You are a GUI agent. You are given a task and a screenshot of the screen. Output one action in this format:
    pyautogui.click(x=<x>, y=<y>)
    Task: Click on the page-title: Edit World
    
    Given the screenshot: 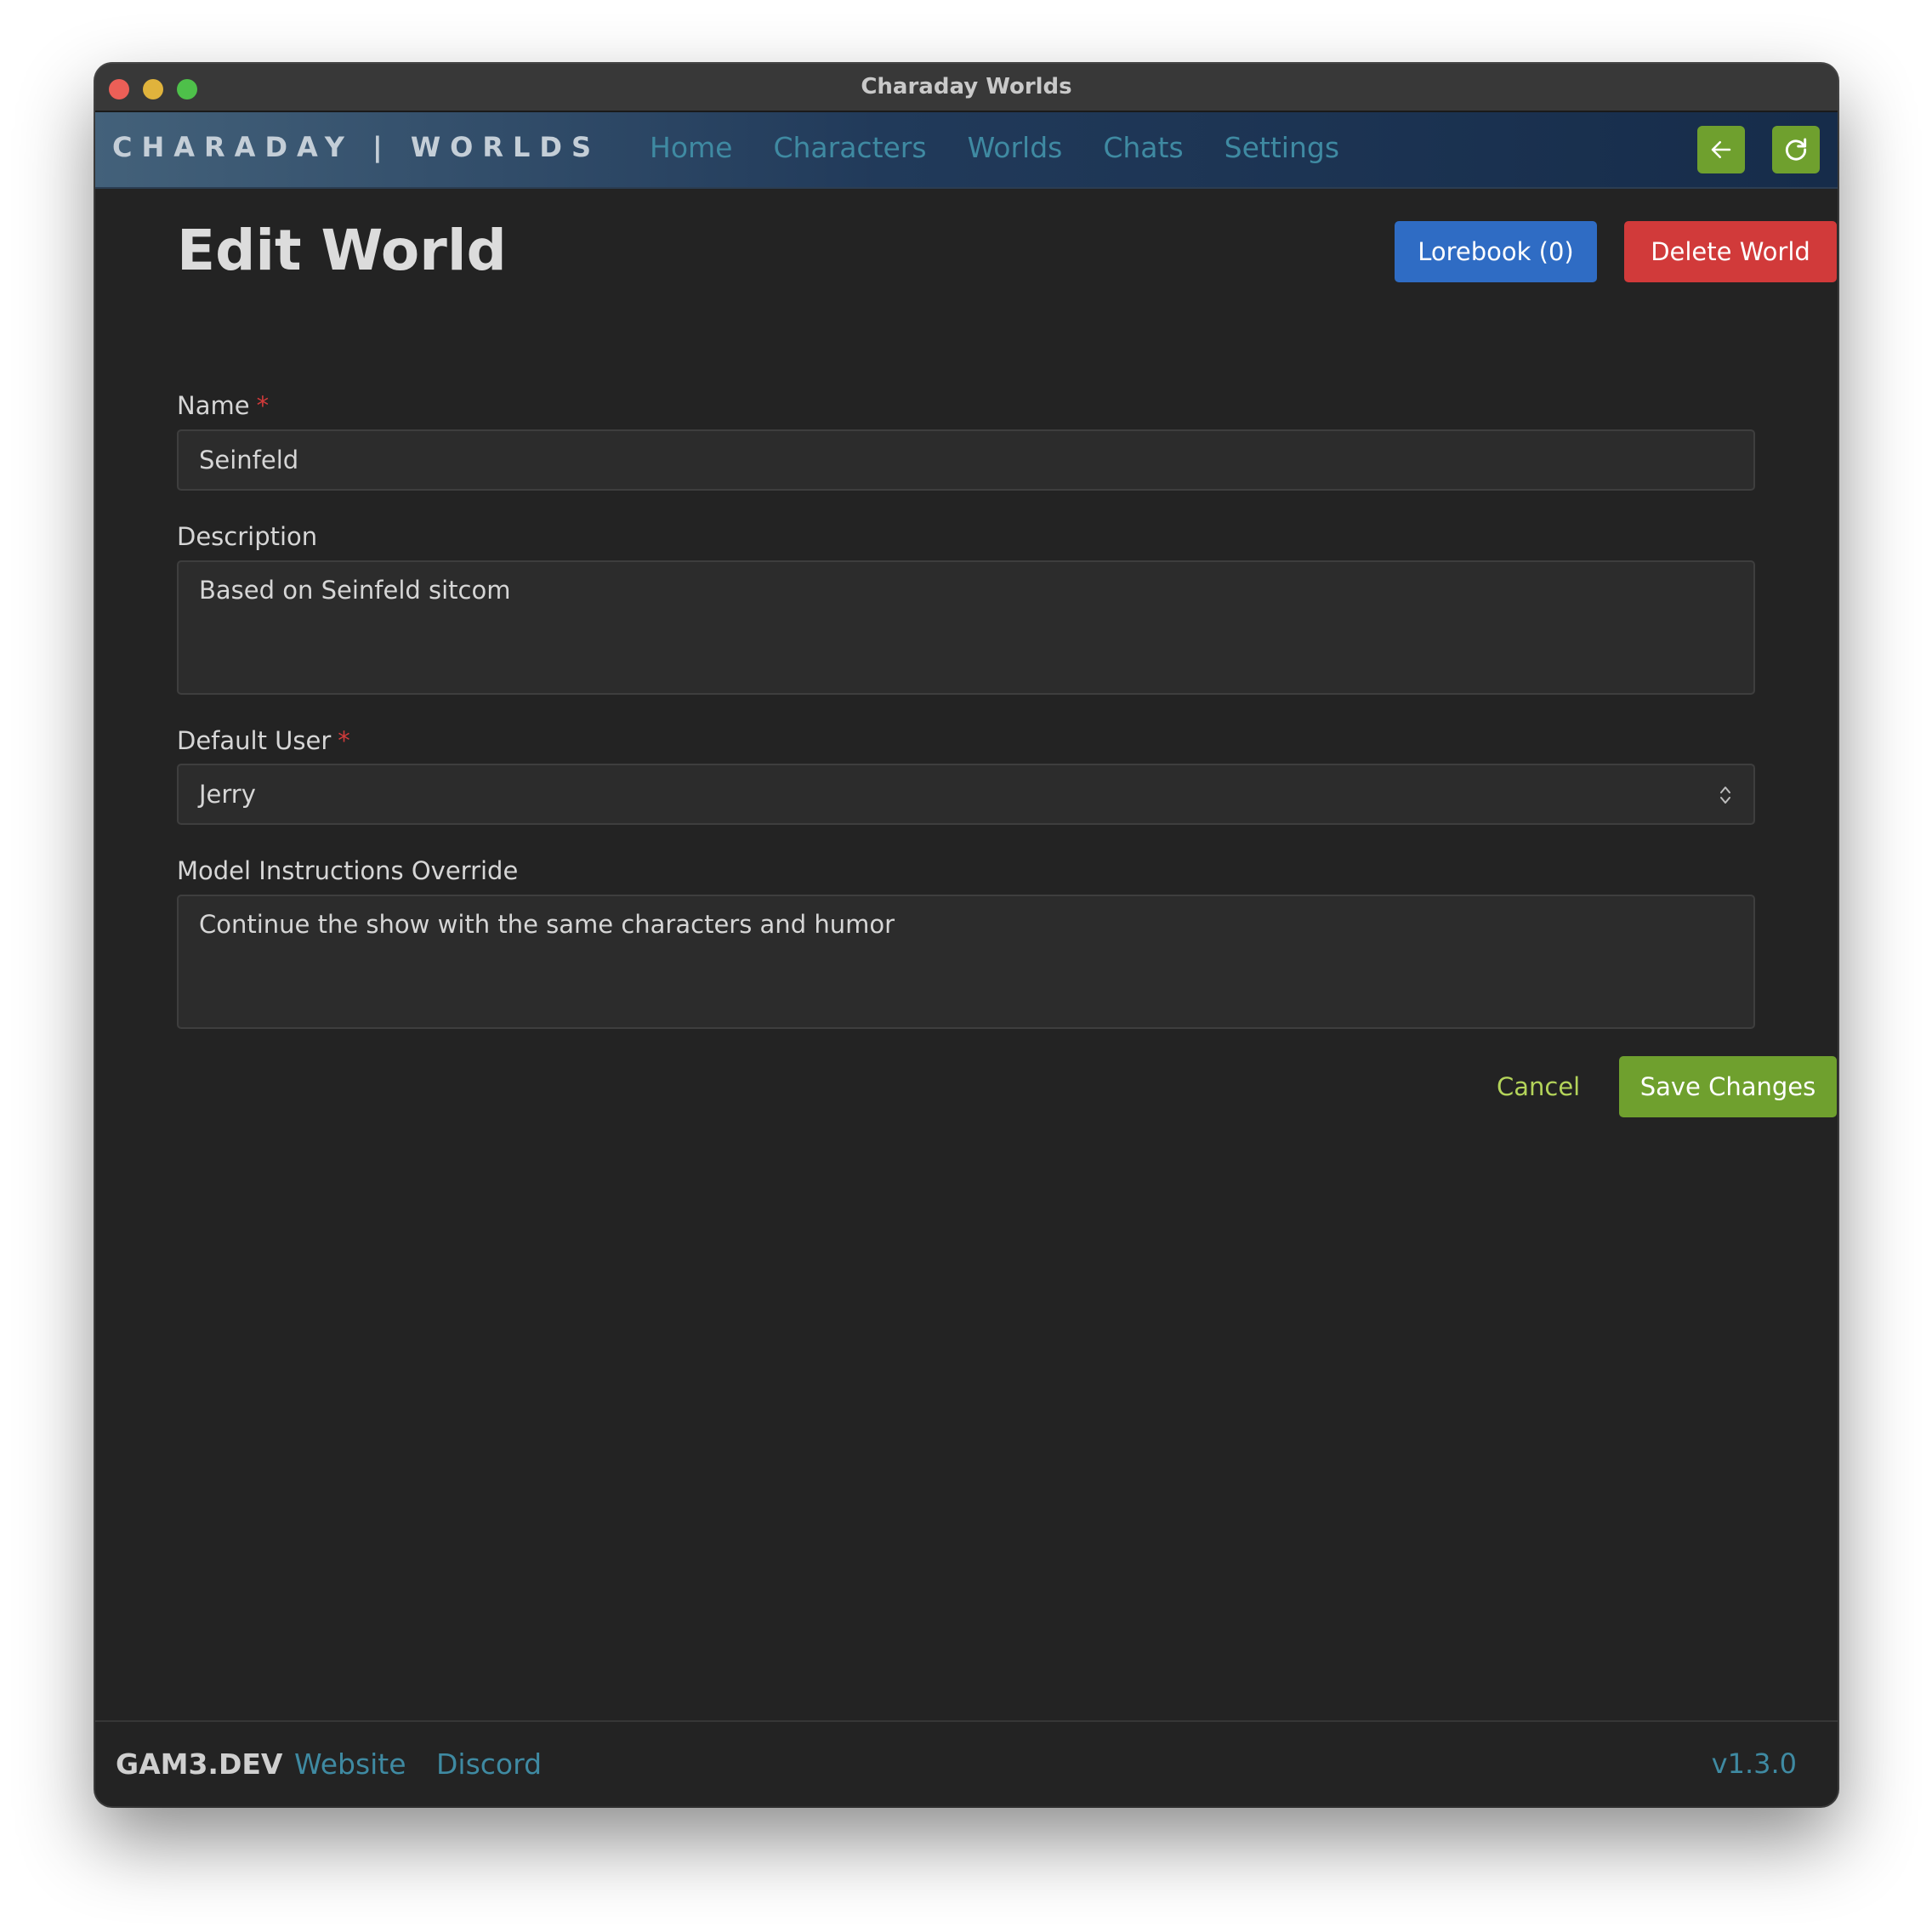 What is the action you would take?
    pyautogui.click(x=342, y=250)
    